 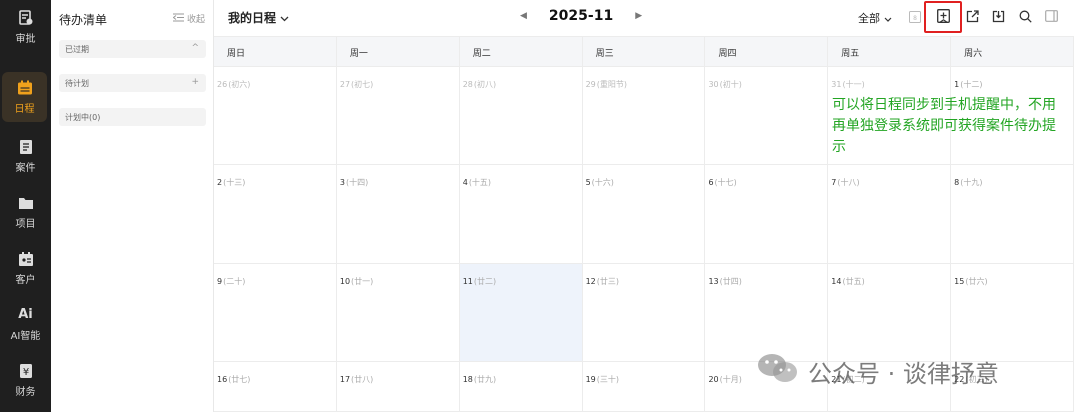 What do you see at coordinates (25, 324) in the screenshot?
I see `nav-item-ai: Ai AI智能` at bounding box center [25, 324].